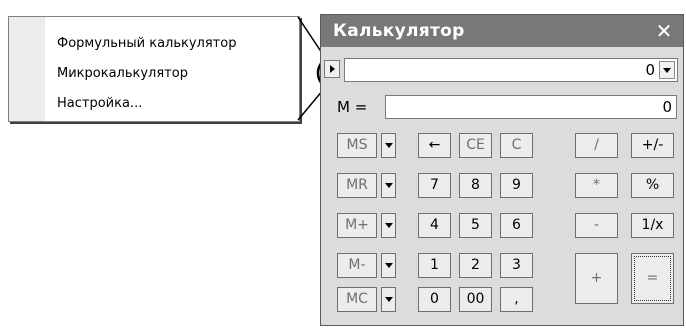  I want to click on equals-button: =, so click(652, 278).